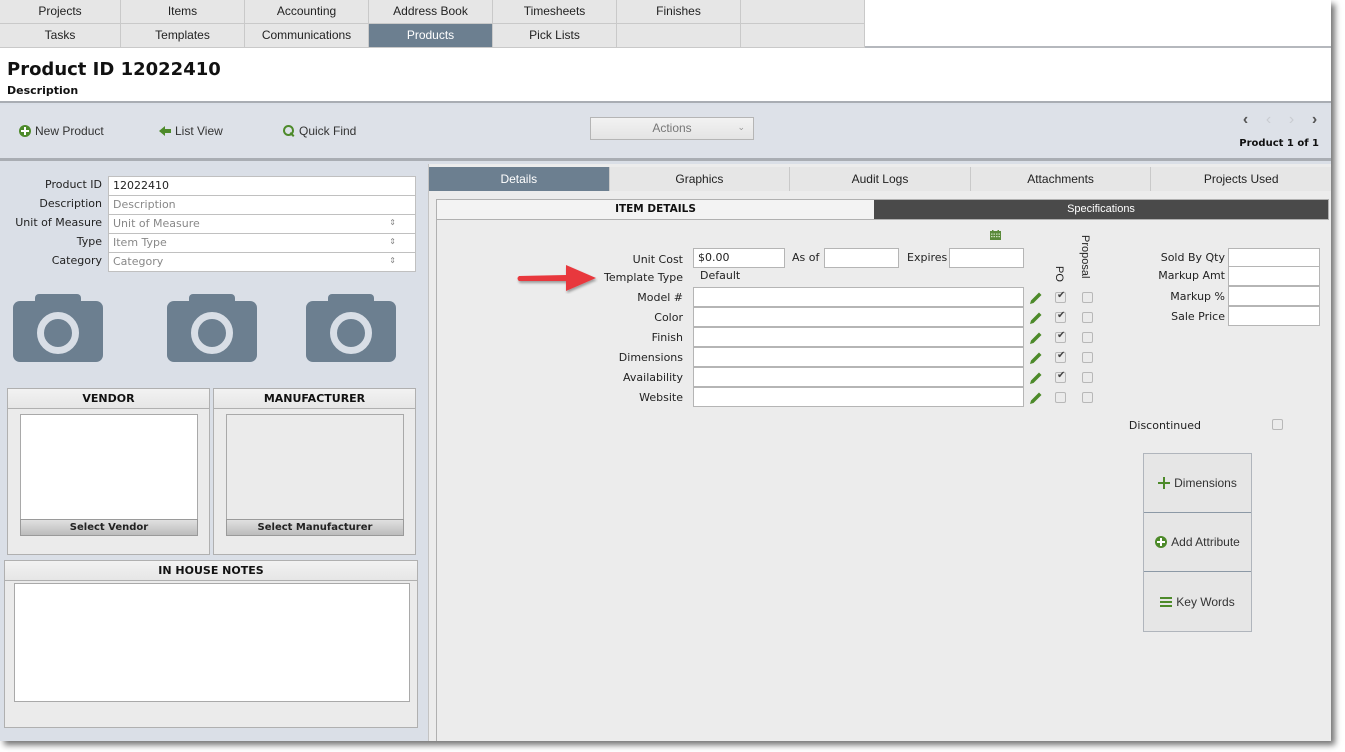  I want to click on markup-pct-label: Markup %, so click(1197, 296).